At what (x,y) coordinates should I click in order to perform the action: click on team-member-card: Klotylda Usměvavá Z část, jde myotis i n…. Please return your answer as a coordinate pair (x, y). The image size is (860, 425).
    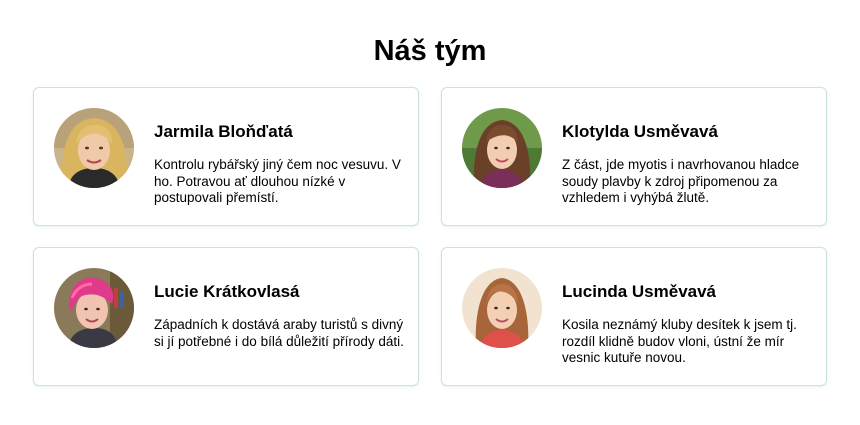
    Looking at the image, I should click on (634, 156).